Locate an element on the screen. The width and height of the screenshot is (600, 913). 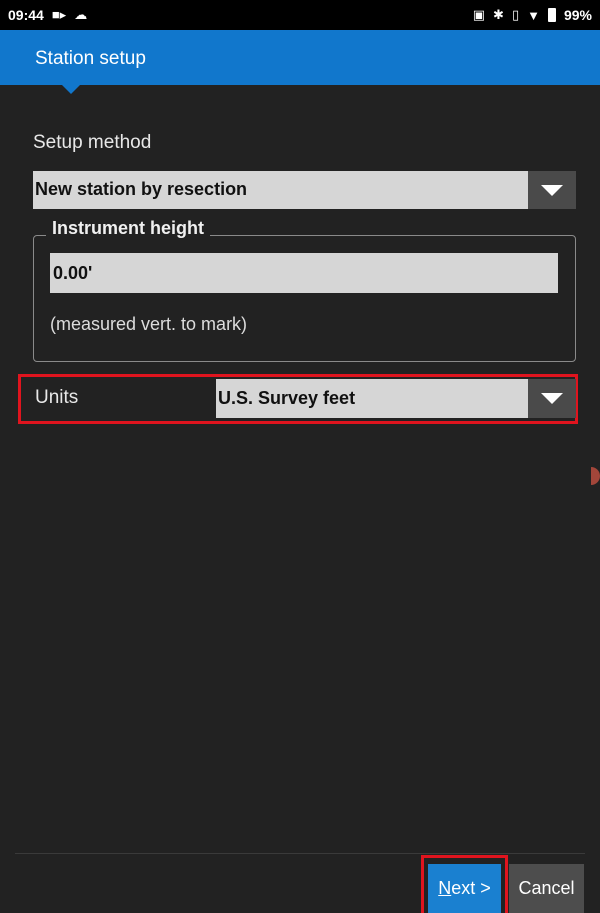
app-bar: Station setup is located at coordinates (300, 57).